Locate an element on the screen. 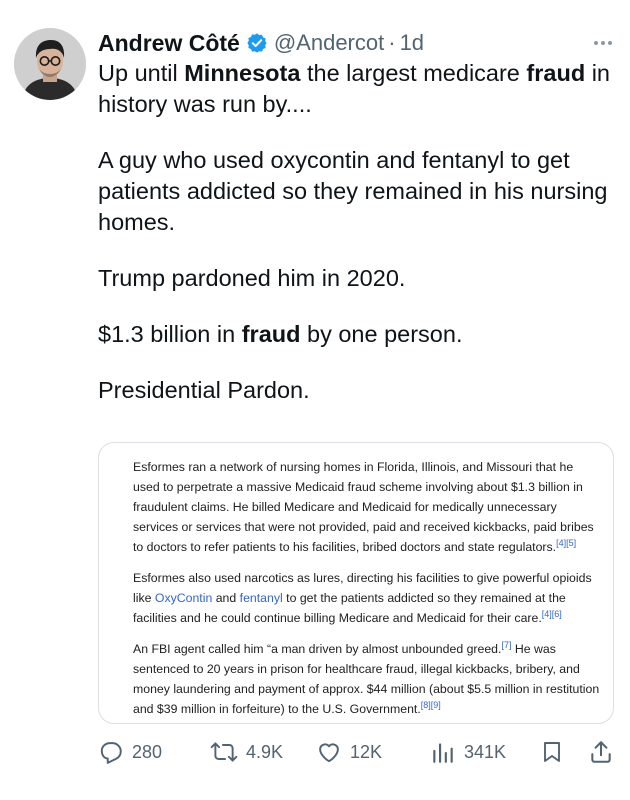 Image resolution: width=630 pixels, height=800 pixels. tweet-paragraph-5: Presidential Pardon. is located at coordinates (204, 390).